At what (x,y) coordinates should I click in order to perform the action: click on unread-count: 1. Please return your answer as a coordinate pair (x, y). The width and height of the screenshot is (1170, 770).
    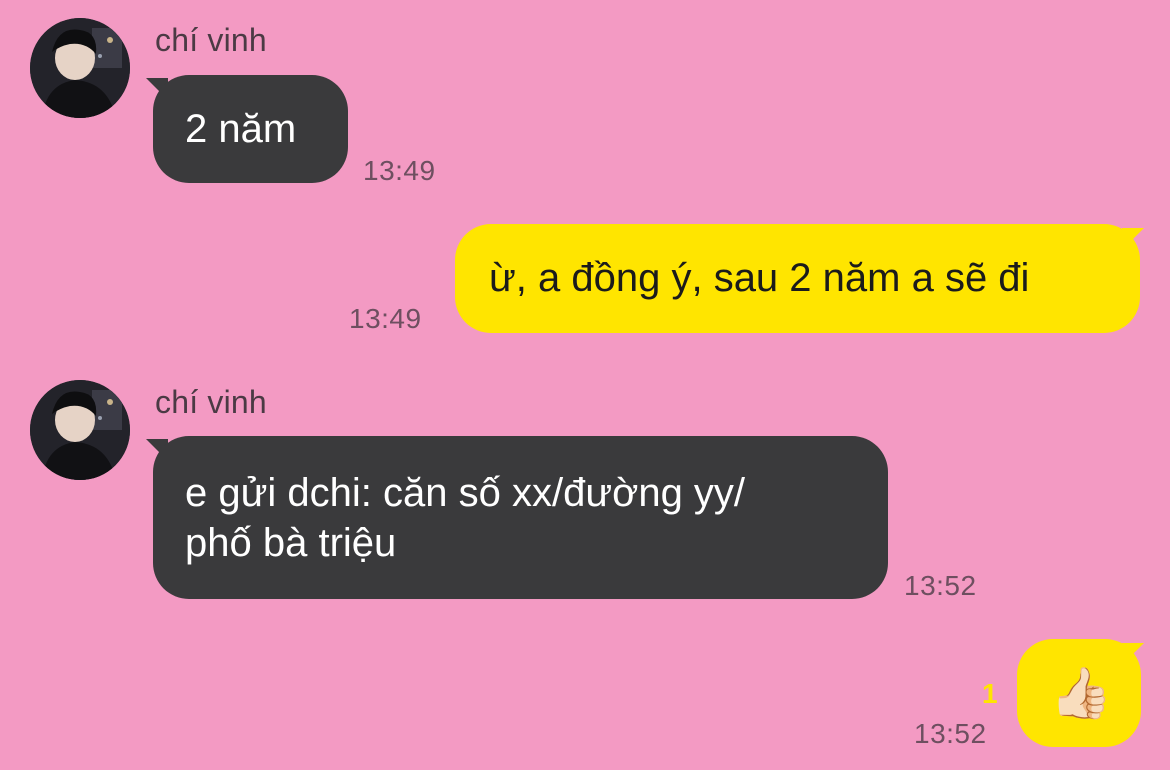
    Looking at the image, I should click on (990, 693).